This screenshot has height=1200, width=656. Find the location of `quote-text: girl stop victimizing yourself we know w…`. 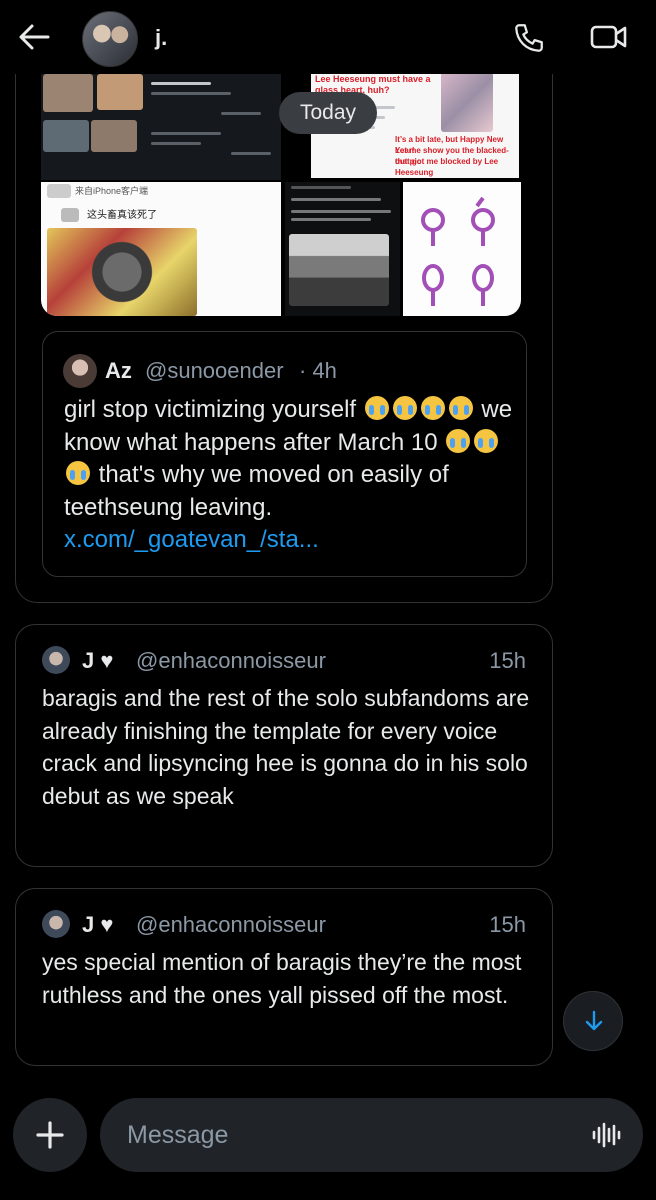

quote-text: girl stop victimizing yourself we know w… is located at coordinates (288, 474).